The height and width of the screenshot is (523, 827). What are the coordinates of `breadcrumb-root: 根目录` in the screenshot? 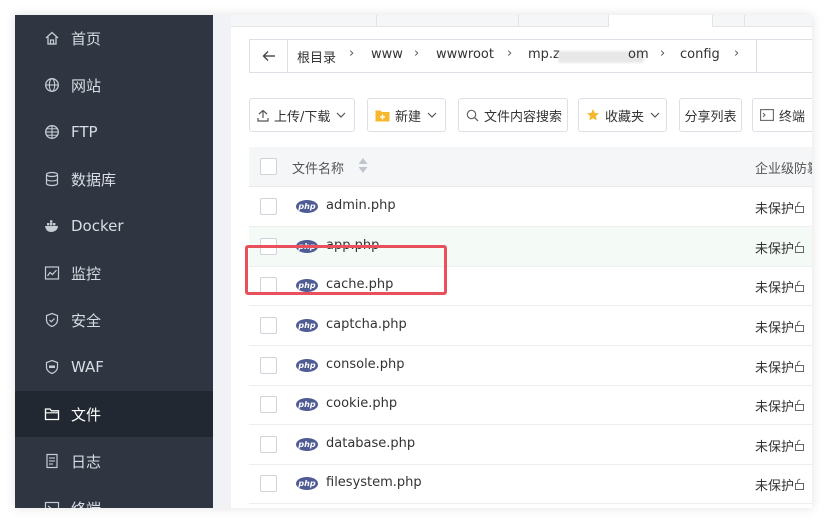 It's located at (316, 56).